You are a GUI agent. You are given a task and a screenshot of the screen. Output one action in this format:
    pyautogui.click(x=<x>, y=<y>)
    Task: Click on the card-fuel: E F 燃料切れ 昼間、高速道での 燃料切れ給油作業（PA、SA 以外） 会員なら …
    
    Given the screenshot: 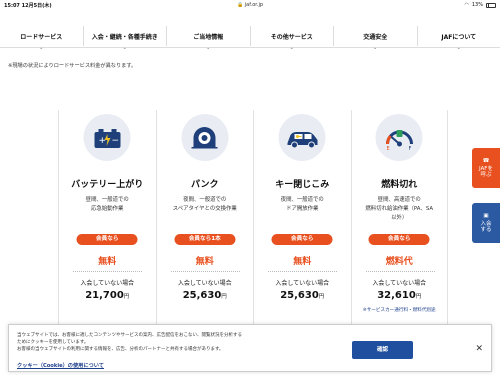 What is the action you would take?
    pyautogui.click(x=399, y=218)
    